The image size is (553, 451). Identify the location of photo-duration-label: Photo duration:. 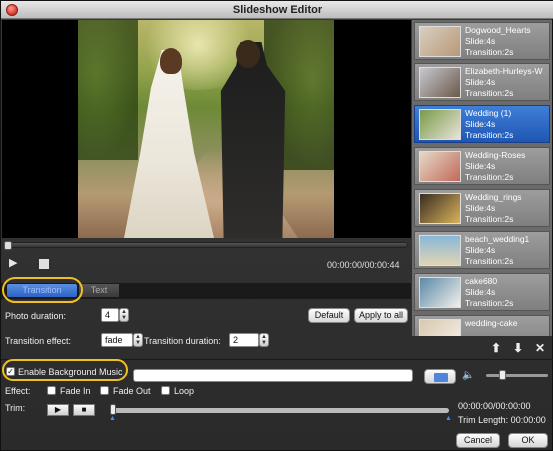
(36, 316).